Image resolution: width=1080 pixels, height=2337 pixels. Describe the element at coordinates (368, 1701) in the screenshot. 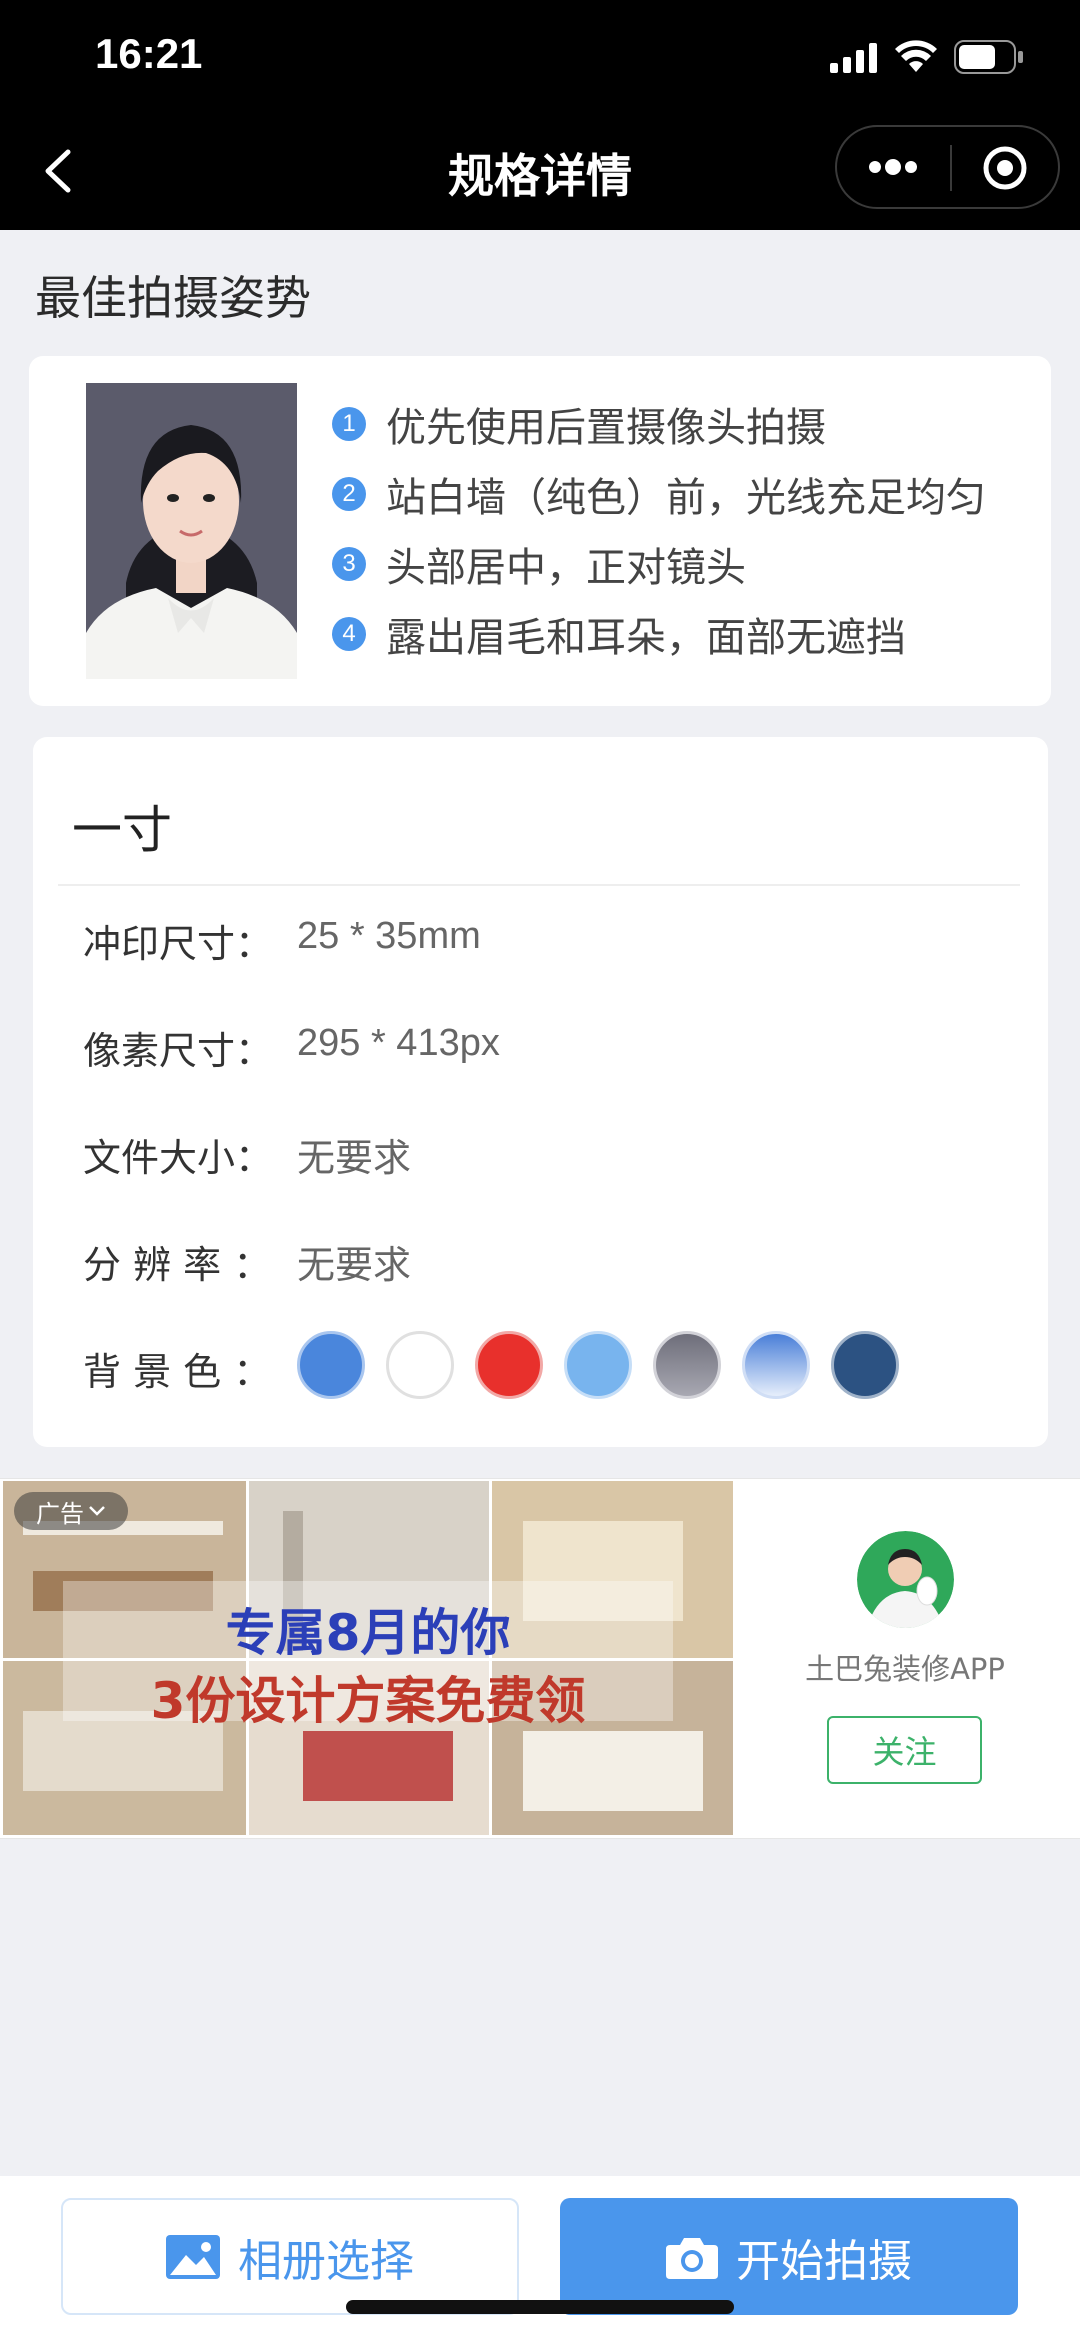

I see `ad-headline-2: 3份设计方案免费领` at that location.